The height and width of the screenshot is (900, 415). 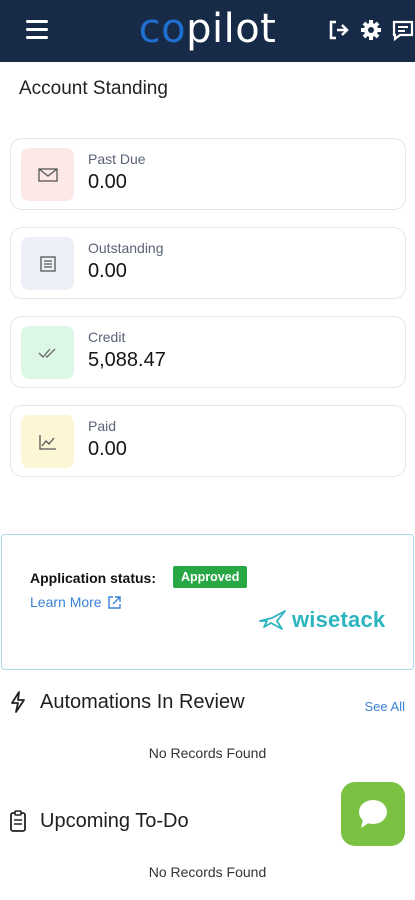 I want to click on clipboard-icon, so click(x=18, y=821).